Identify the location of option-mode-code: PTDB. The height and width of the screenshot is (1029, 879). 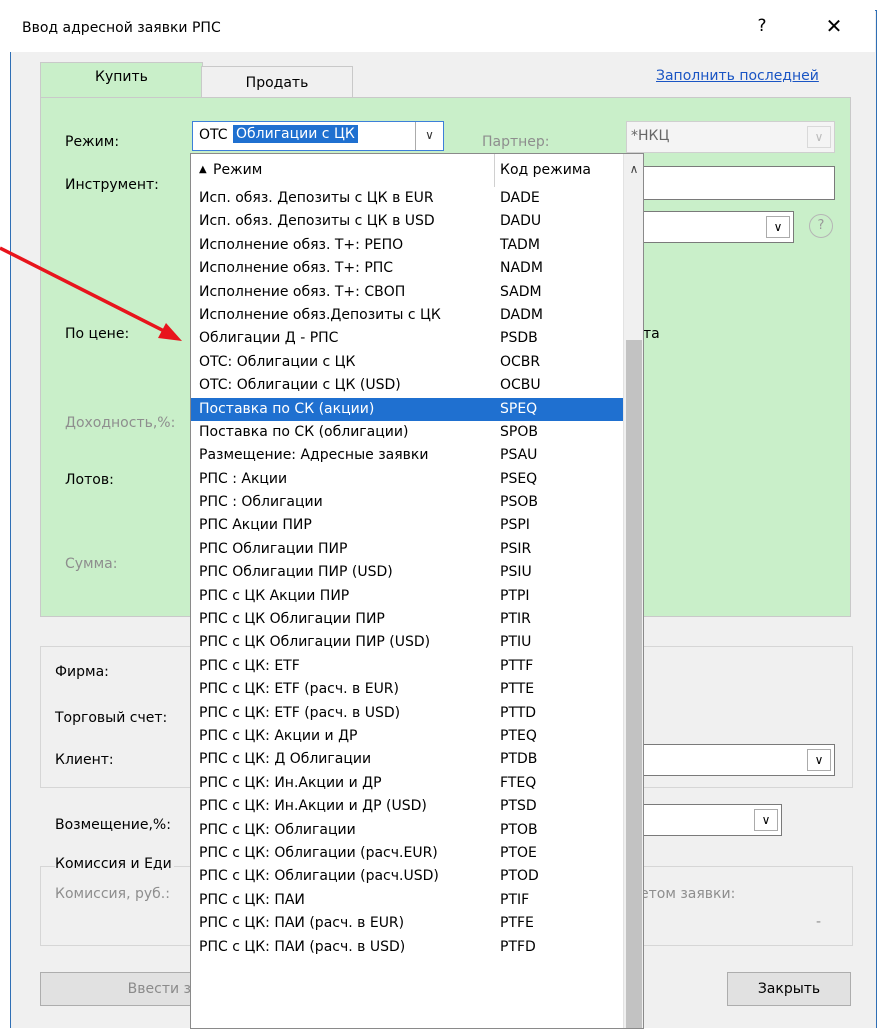
(519, 759).